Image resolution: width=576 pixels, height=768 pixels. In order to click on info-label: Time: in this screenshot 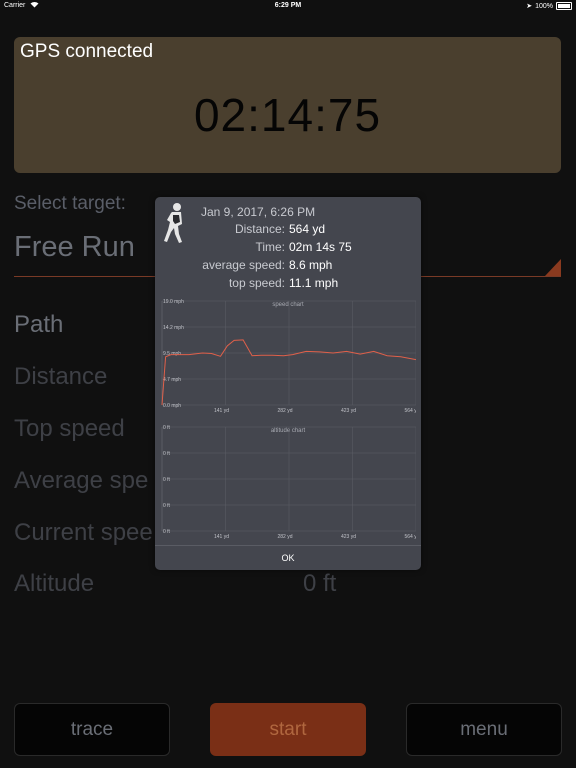, I will do `click(270, 247)`.